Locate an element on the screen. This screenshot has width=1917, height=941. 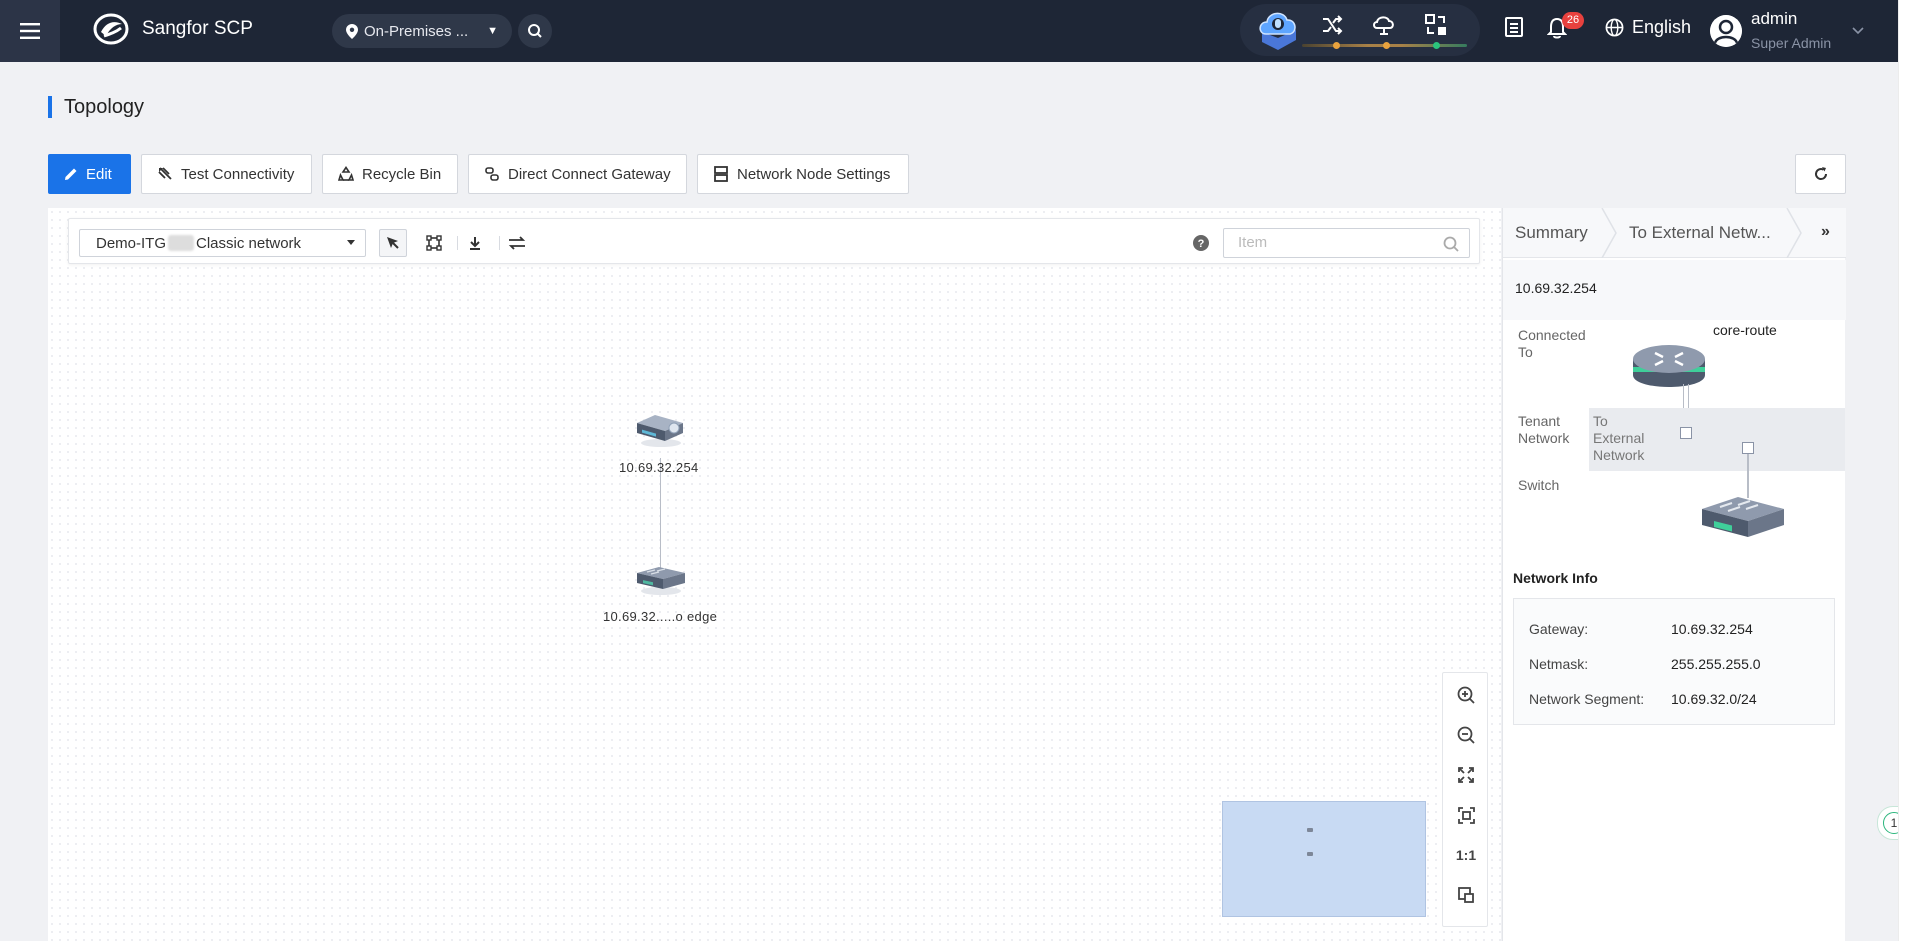
gateway-link-icon is located at coordinates (492, 174).